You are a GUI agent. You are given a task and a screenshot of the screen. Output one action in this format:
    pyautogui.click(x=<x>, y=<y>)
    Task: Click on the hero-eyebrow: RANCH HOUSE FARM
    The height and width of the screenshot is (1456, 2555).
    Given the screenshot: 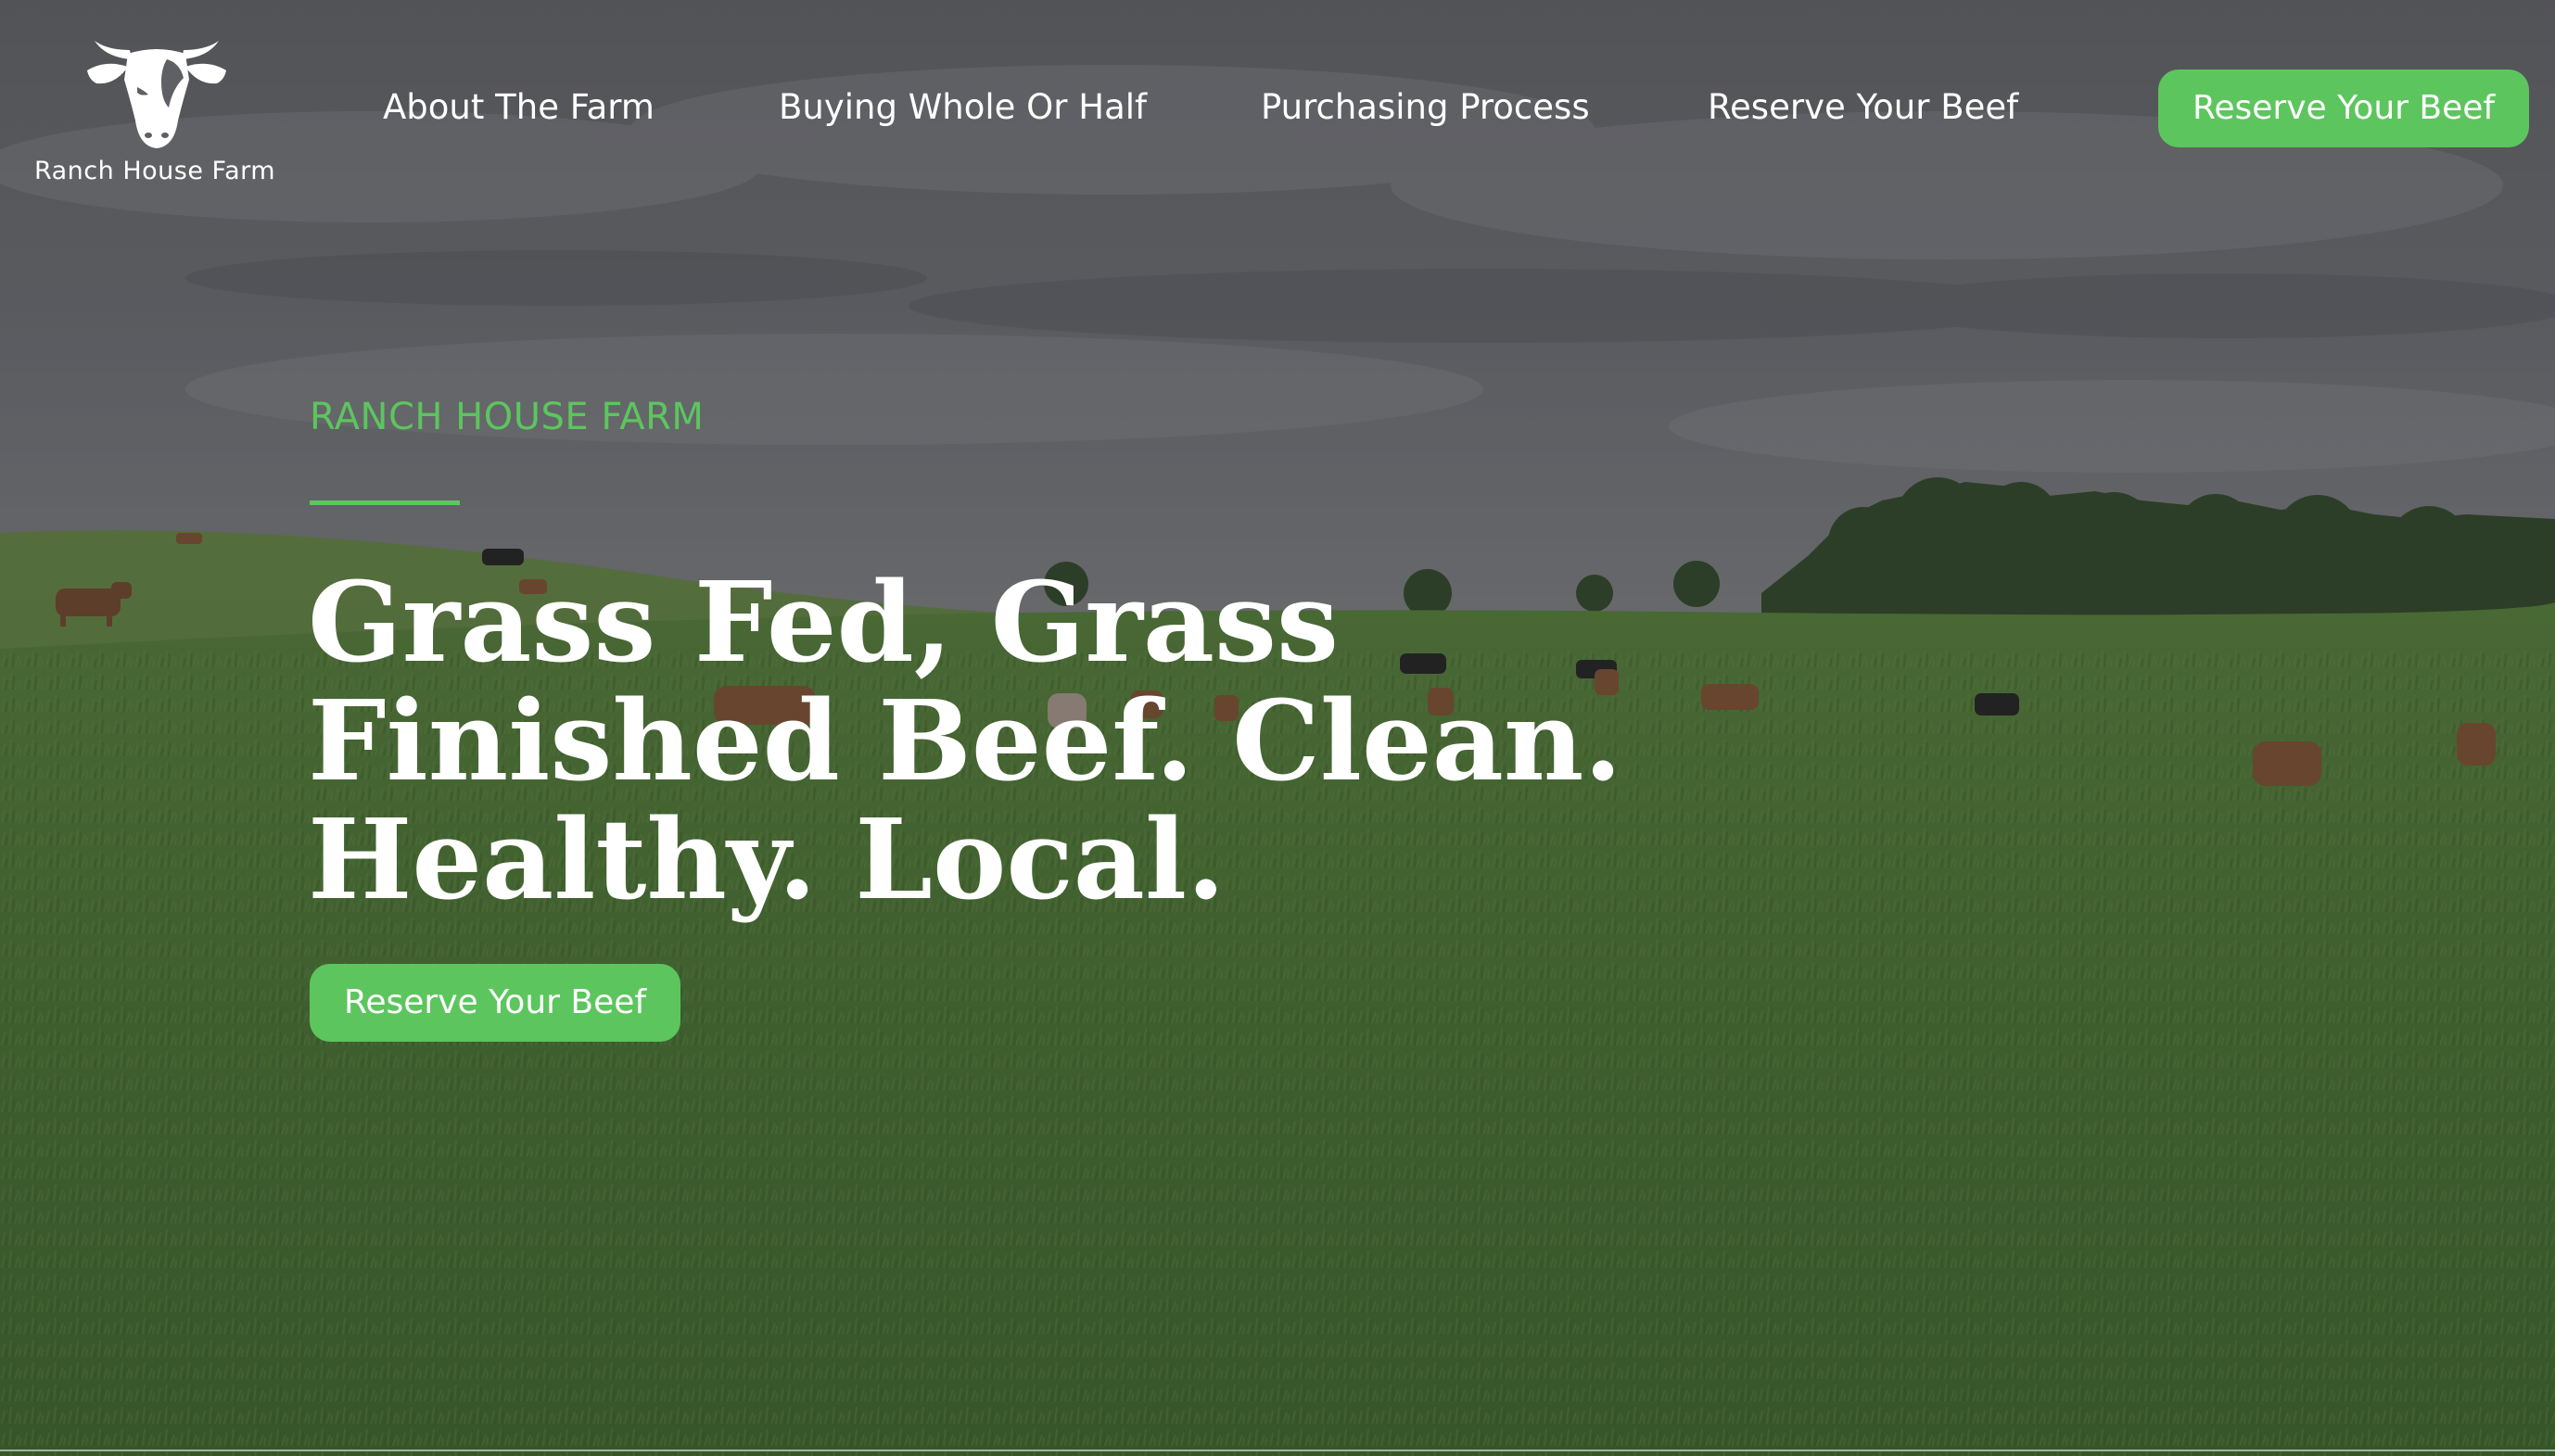 What is the action you would take?
    pyautogui.click(x=508, y=417)
    